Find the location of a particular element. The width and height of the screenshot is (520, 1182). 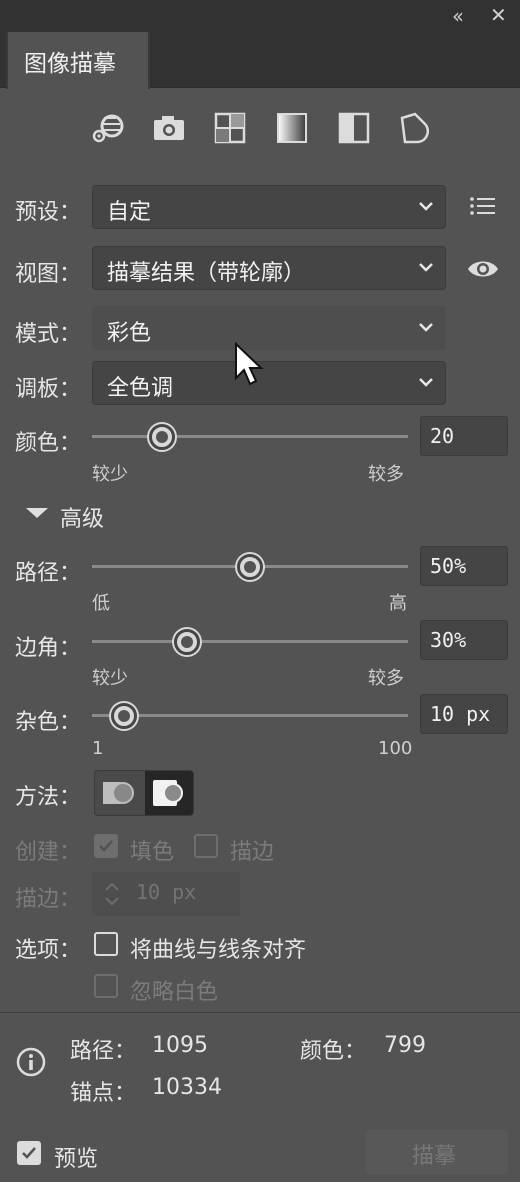

trace-button-label: 描摹 is located at coordinates (434, 1156).